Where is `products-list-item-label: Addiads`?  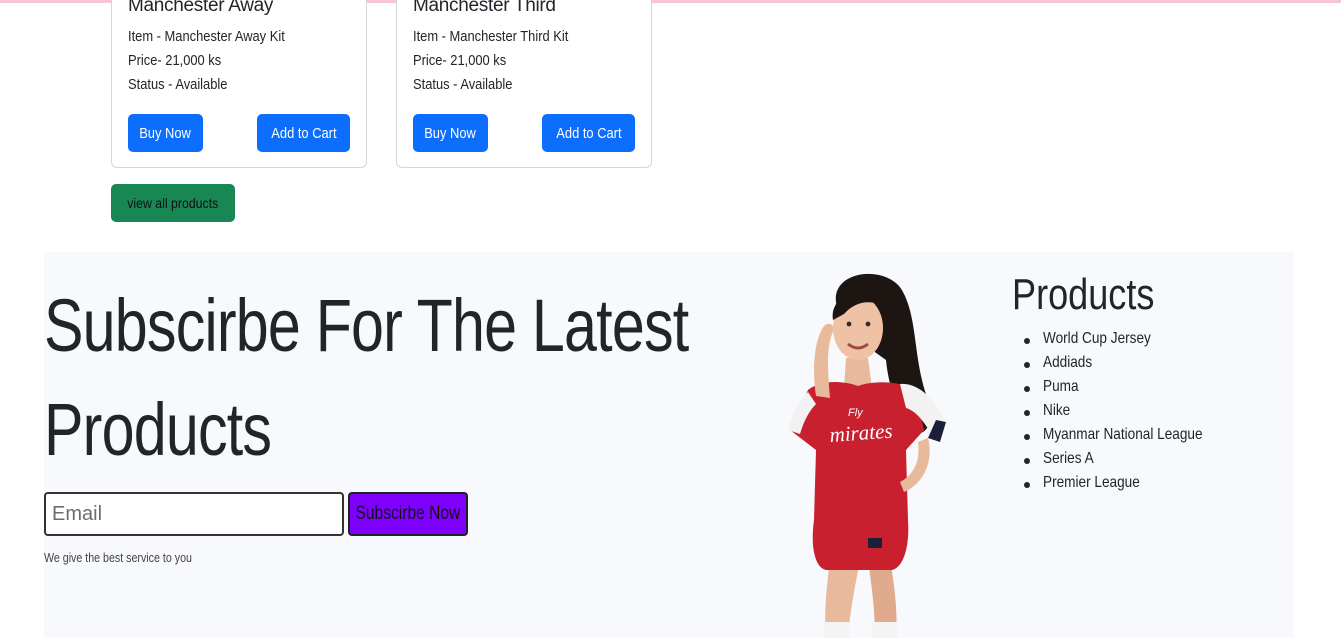 products-list-item-label: Addiads is located at coordinates (1068, 362).